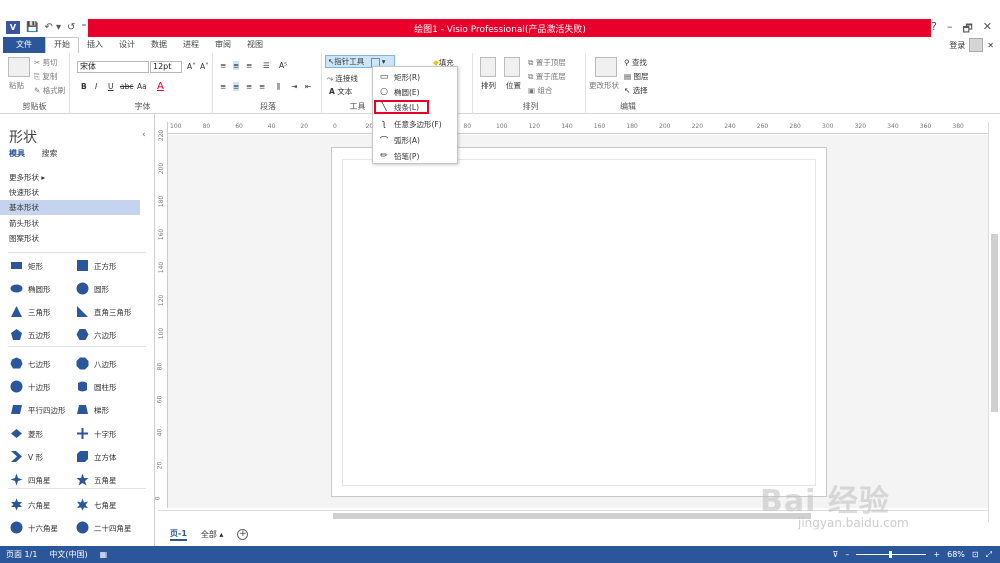  Describe the element at coordinates (401, 107) in the screenshot. I see `dd-line: ╲ 线条(L)` at that location.